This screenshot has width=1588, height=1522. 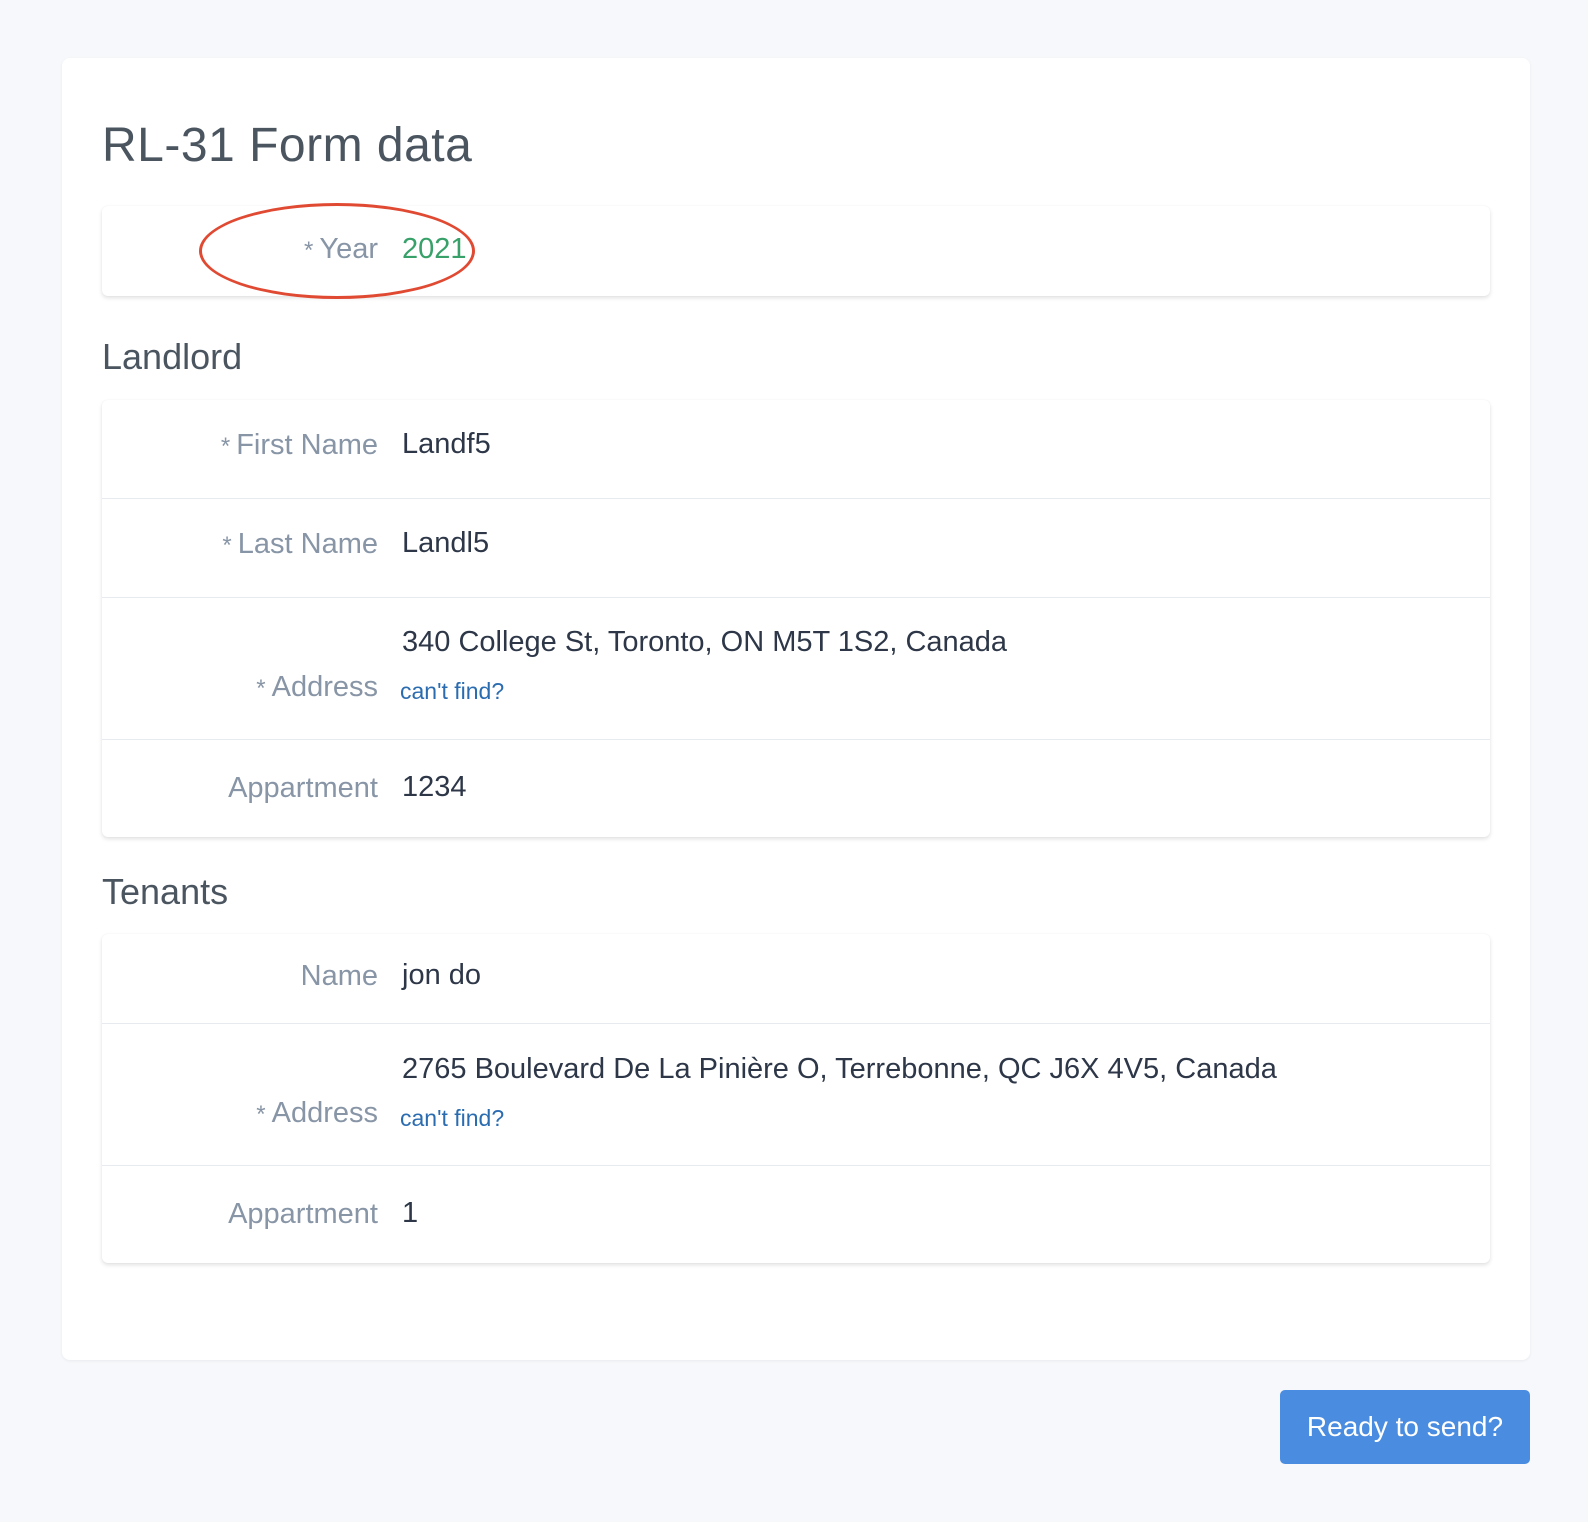 I want to click on first-name-label-text: First Name, so click(x=307, y=445).